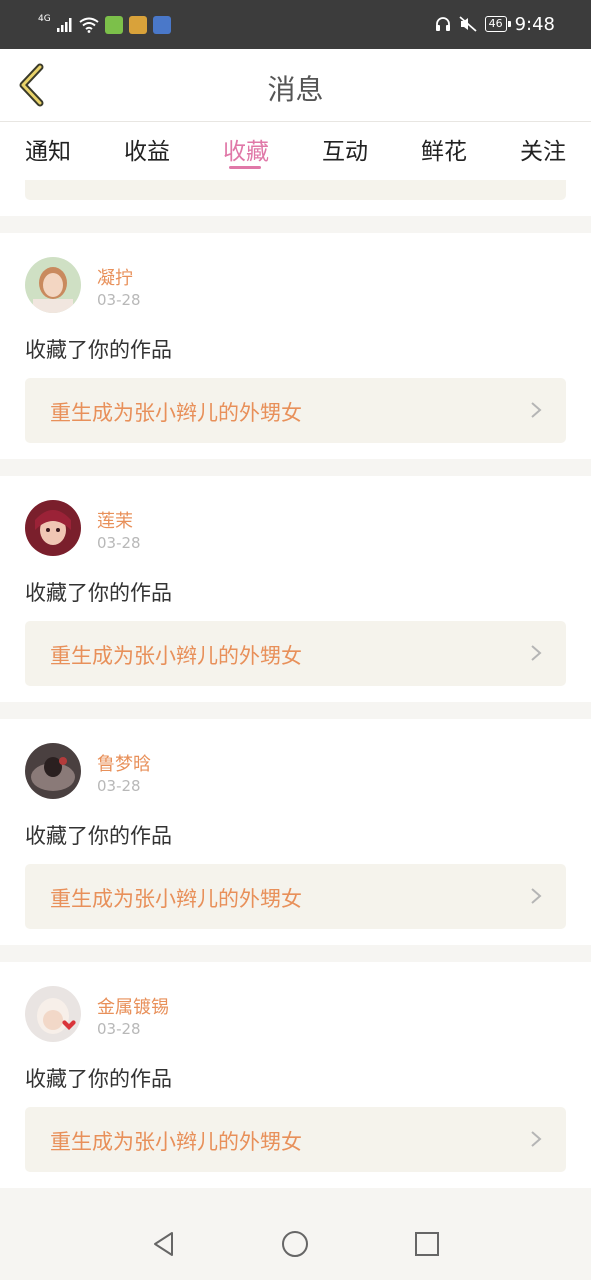 This screenshot has width=591, height=1280. What do you see at coordinates (48, 149) in the screenshot?
I see `tab-notifications: 通知` at bounding box center [48, 149].